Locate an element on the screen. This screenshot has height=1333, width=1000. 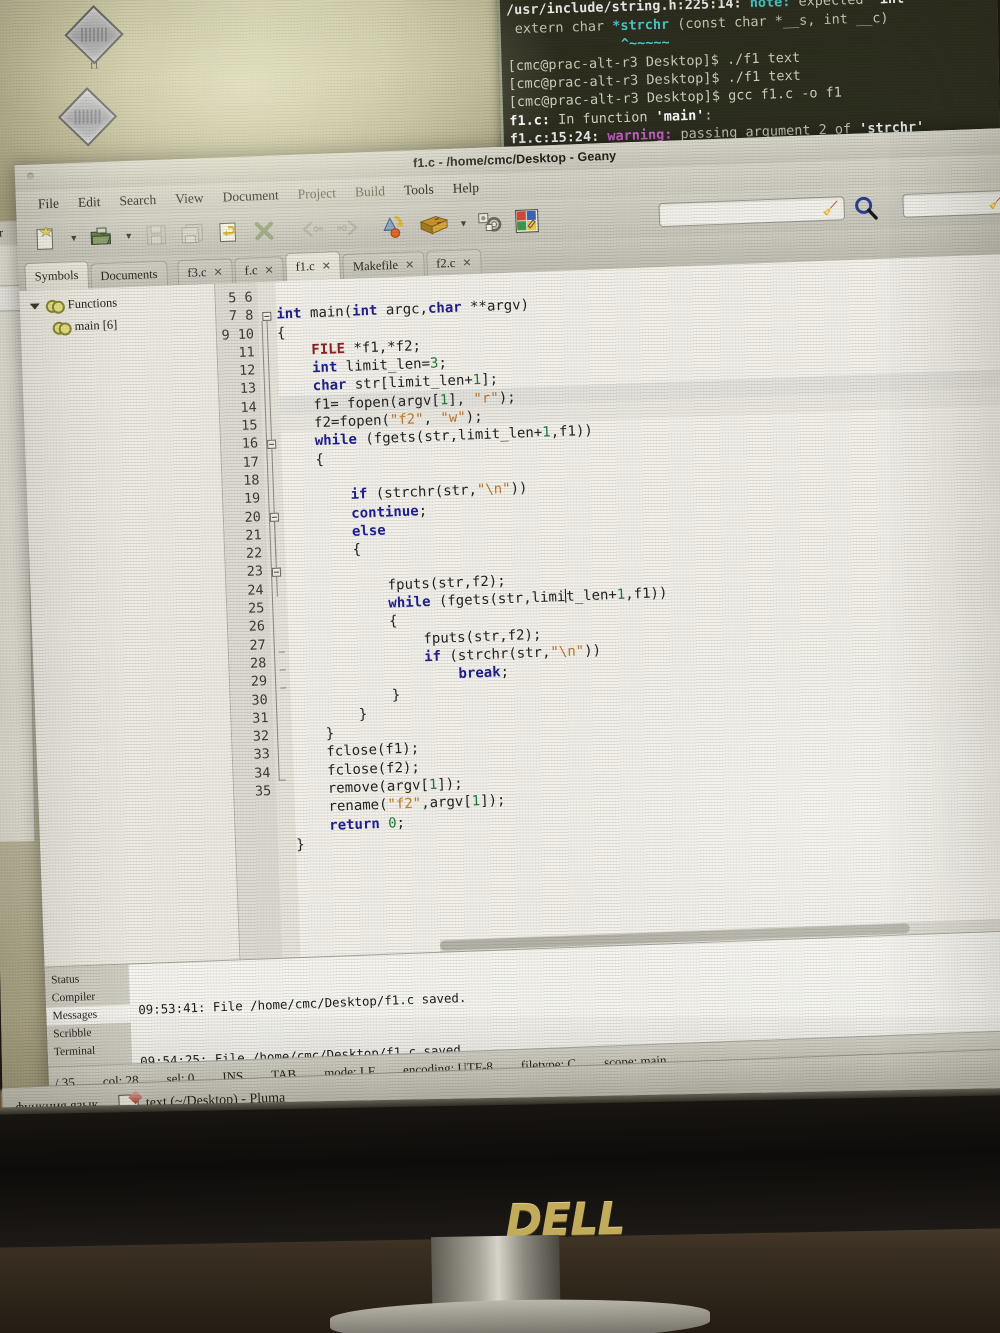
menu-document: Document is located at coordinates (250, 196).